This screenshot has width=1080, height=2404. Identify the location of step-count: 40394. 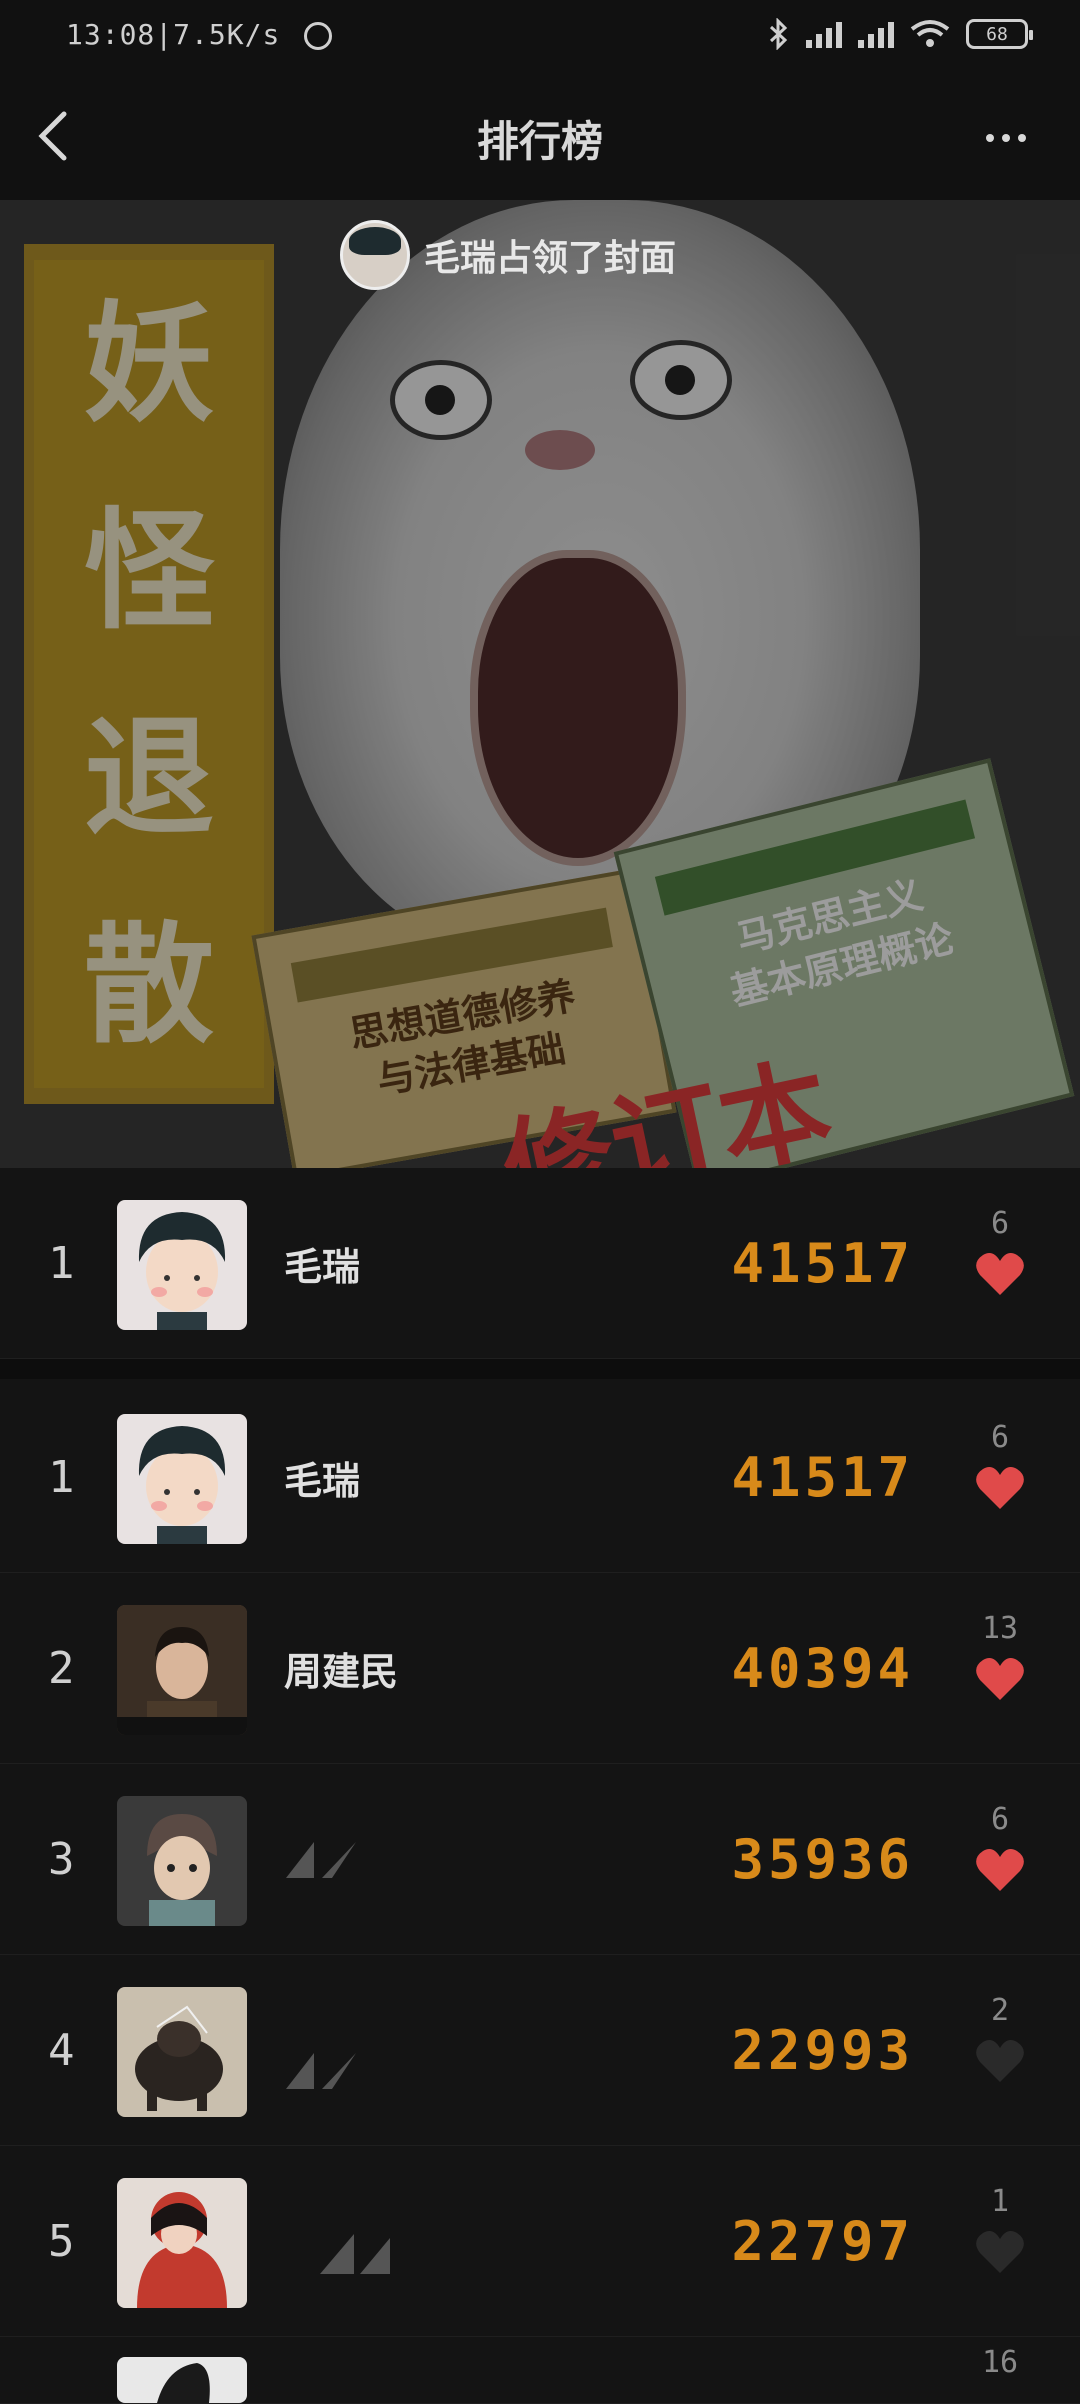
(822, 1668).